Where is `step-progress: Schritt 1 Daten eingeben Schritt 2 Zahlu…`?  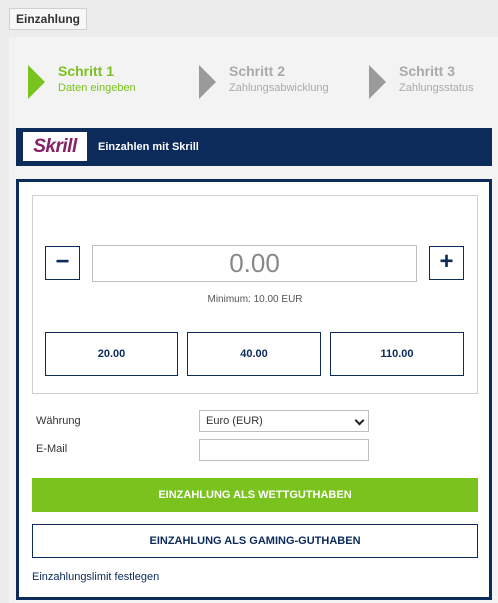 step-progress: Schritt 1 Daten eingeben Schritt 2 Zahlu… is located at coordinates (253, 82).